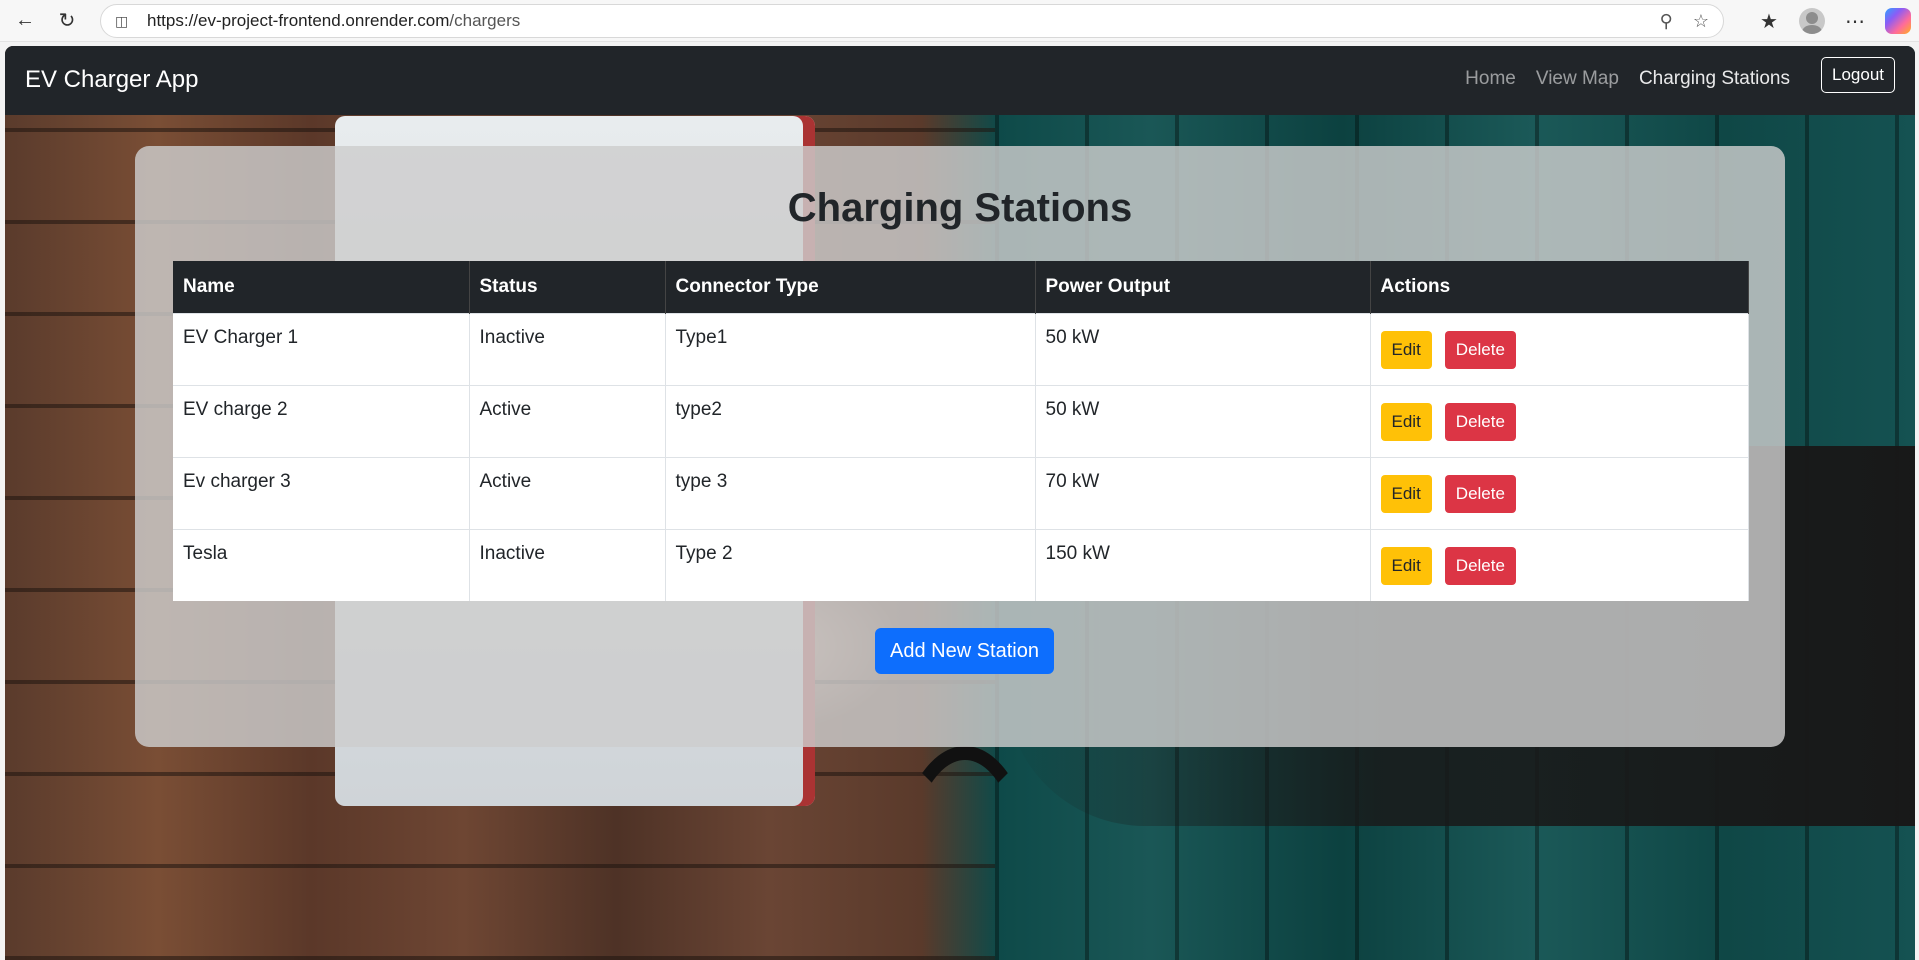 This screenshot has width=1919, height=960. Describe the element at coordinates (67, 21) in the screenshot. I see `refresh-icon: ↻` at that location.